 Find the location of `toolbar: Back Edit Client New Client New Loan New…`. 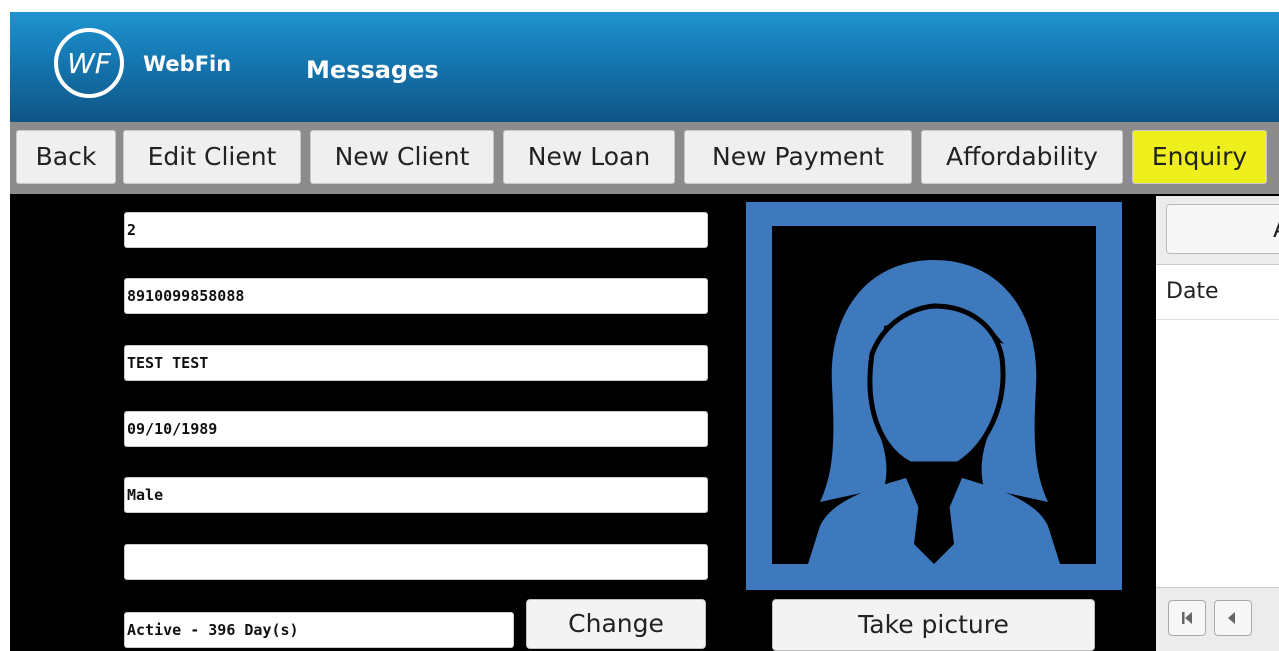

toolbar: Back Edit Client New Client New Loan New… is located at coordinates (644, 158).